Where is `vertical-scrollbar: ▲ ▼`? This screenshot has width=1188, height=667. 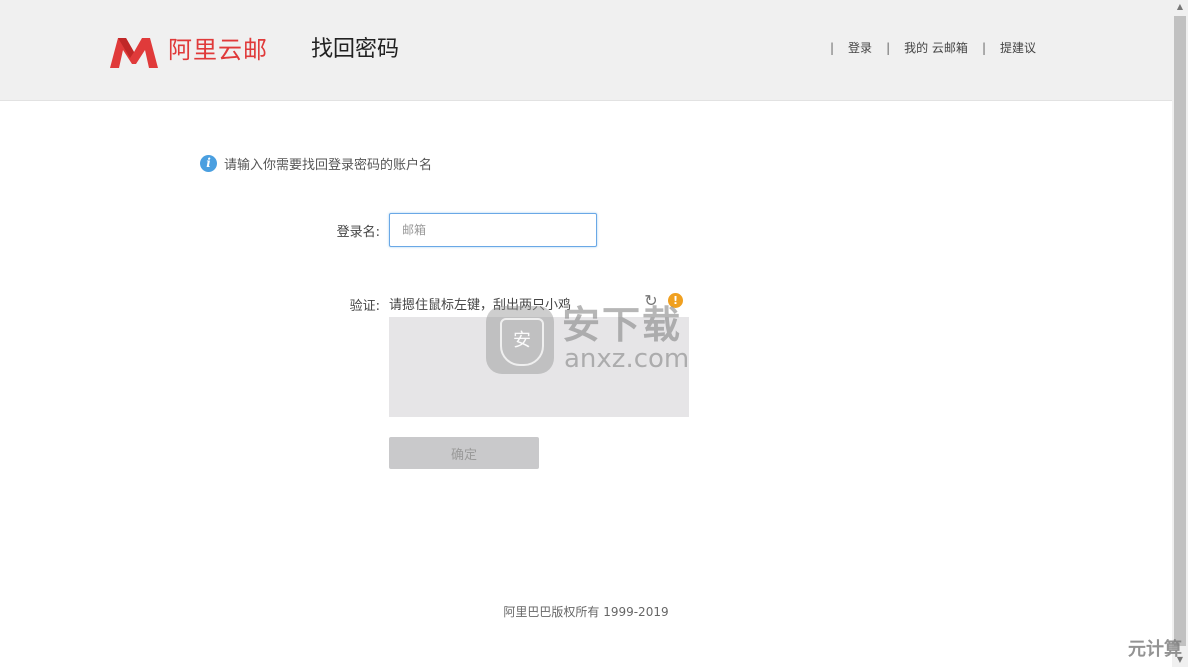
vertical-scrollbar: ▲ ▼ is located at coordinates (1180, 333).